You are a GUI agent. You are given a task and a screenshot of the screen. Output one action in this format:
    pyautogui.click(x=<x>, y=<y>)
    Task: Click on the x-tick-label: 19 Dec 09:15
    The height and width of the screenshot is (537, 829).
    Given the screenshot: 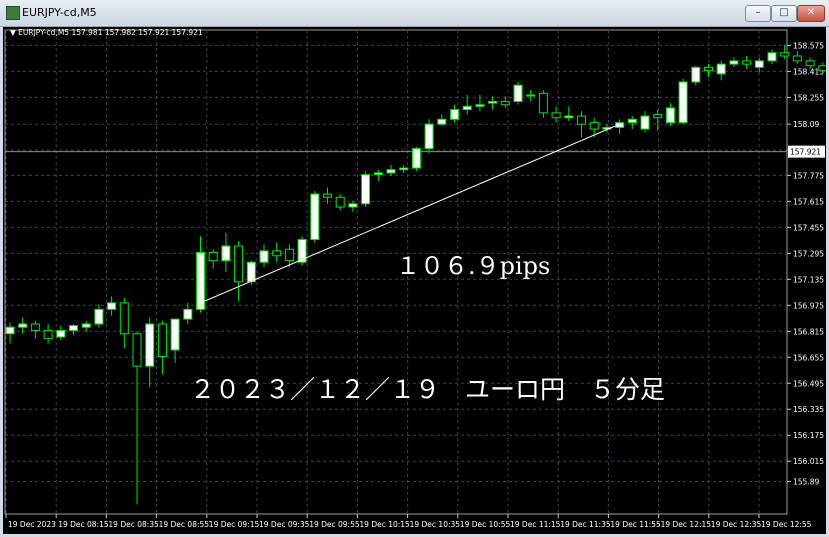 What is the action you would take?
    pyautogui.click(x=234, y=524)
    